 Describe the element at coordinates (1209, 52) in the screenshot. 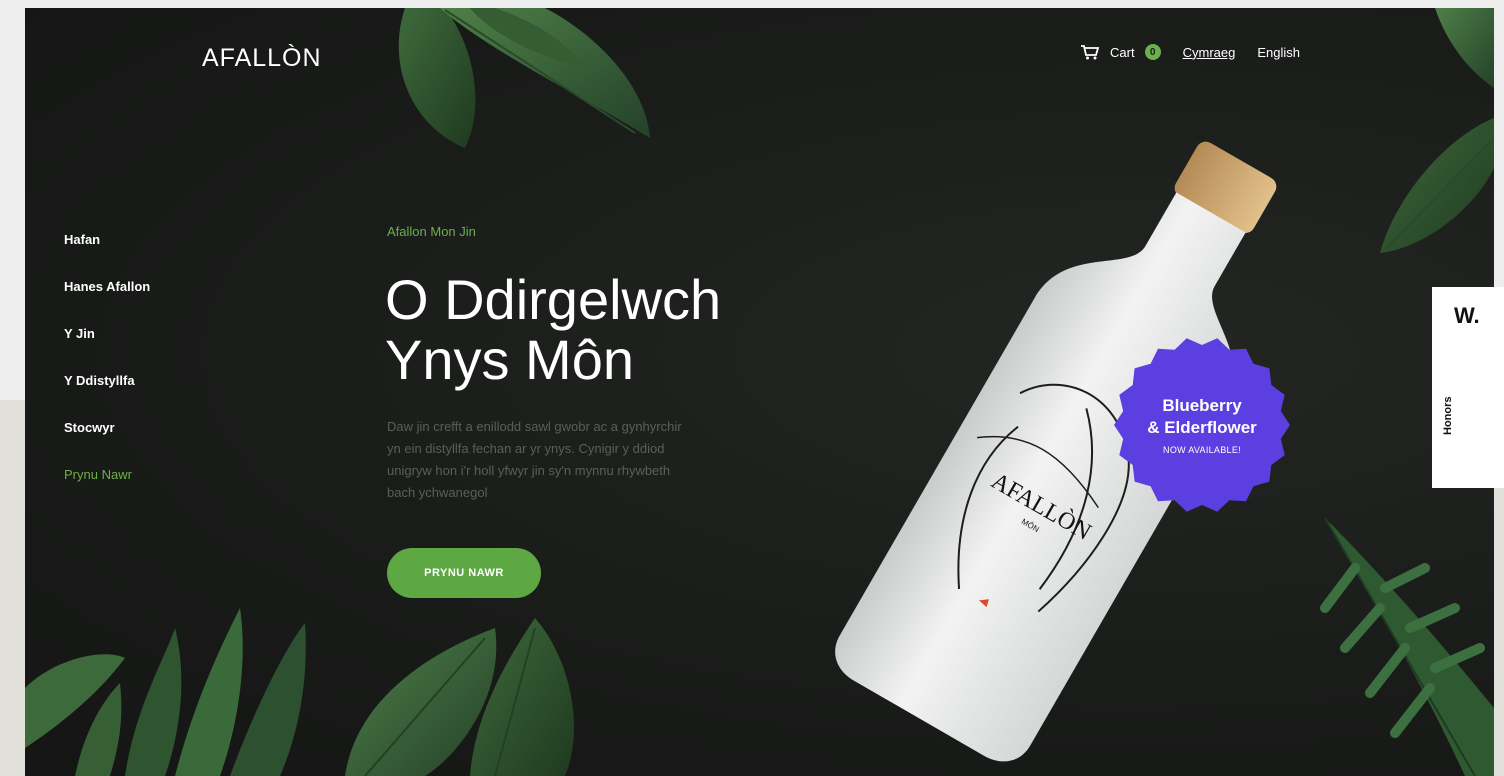

I see `language-welsh-link: Cymraeg` at that location.